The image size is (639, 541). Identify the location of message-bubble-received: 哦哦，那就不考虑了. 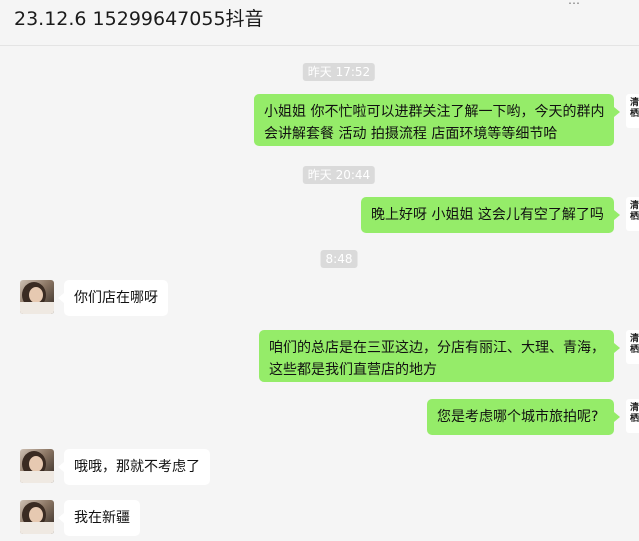
(134, 467).